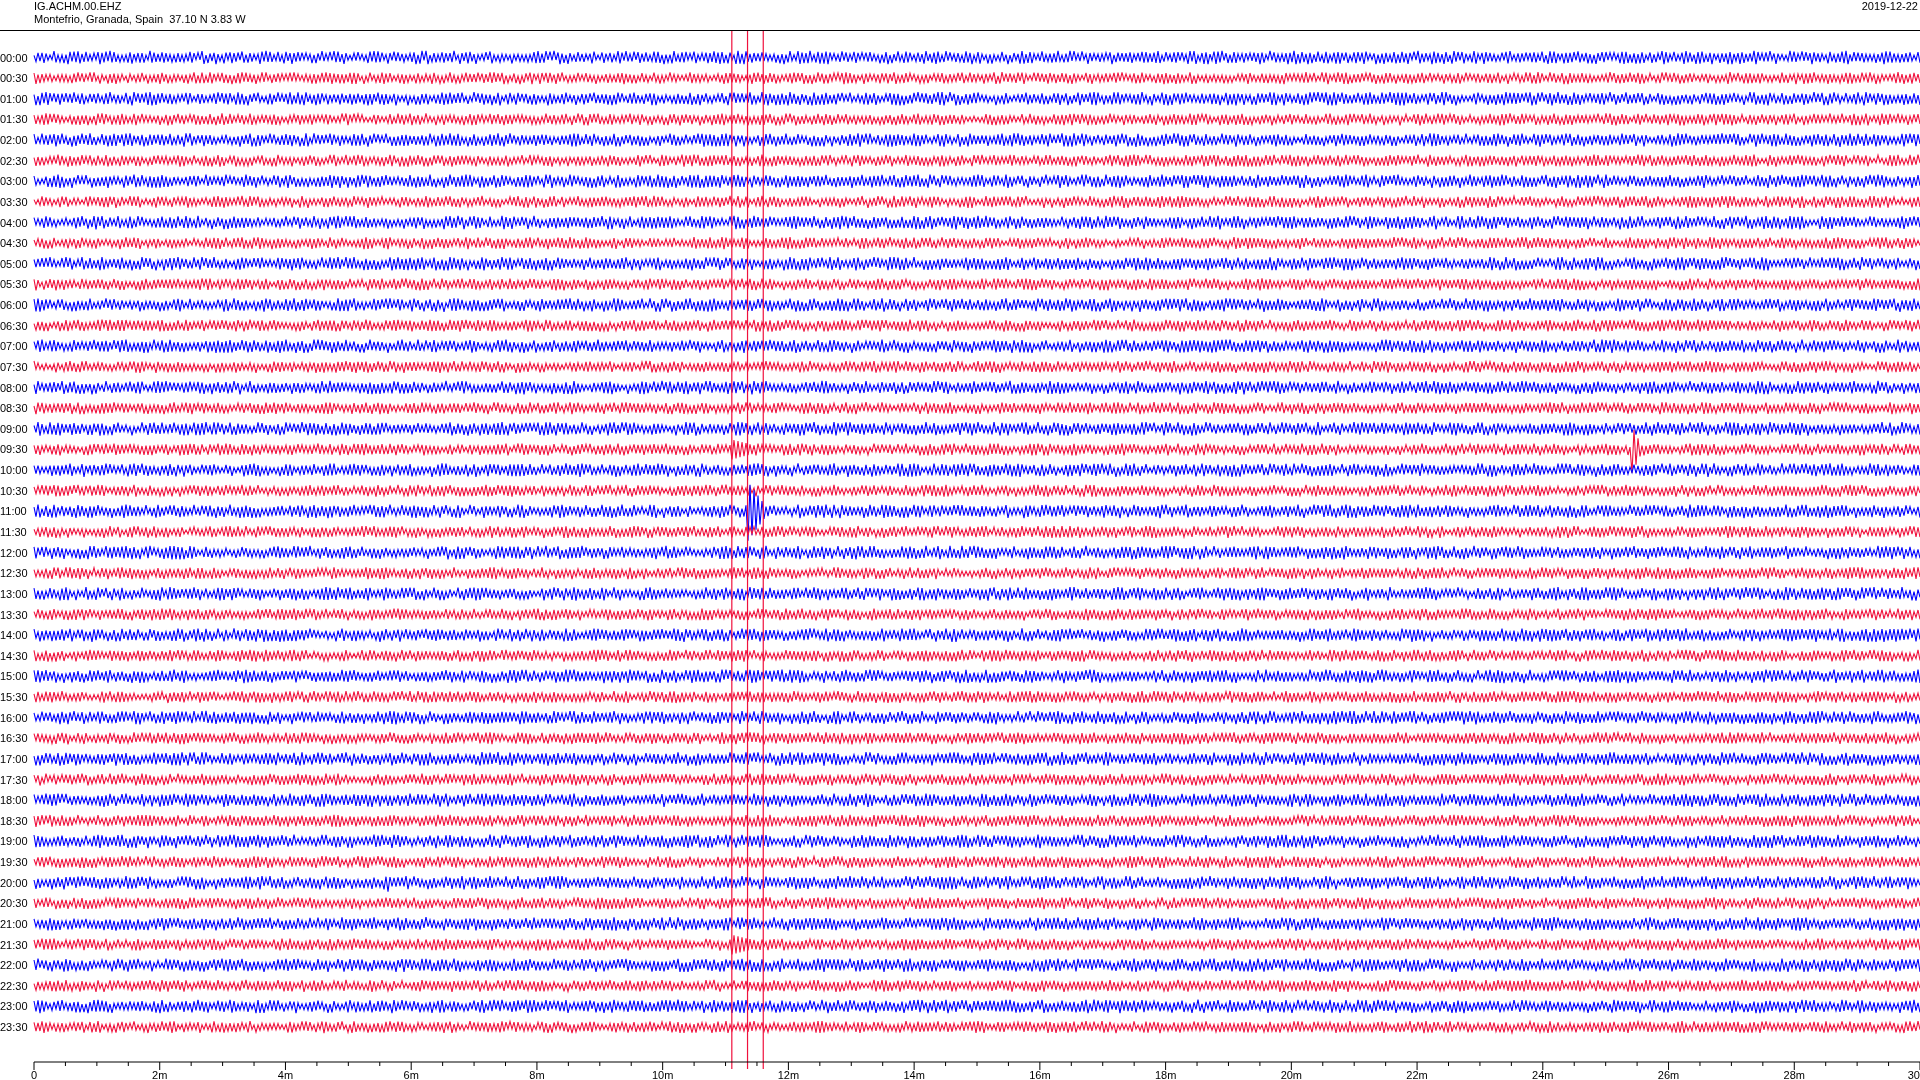  Describe the element at coordinates (14, 573) in the screenshot. I see `time-label: 12:30` at that location.